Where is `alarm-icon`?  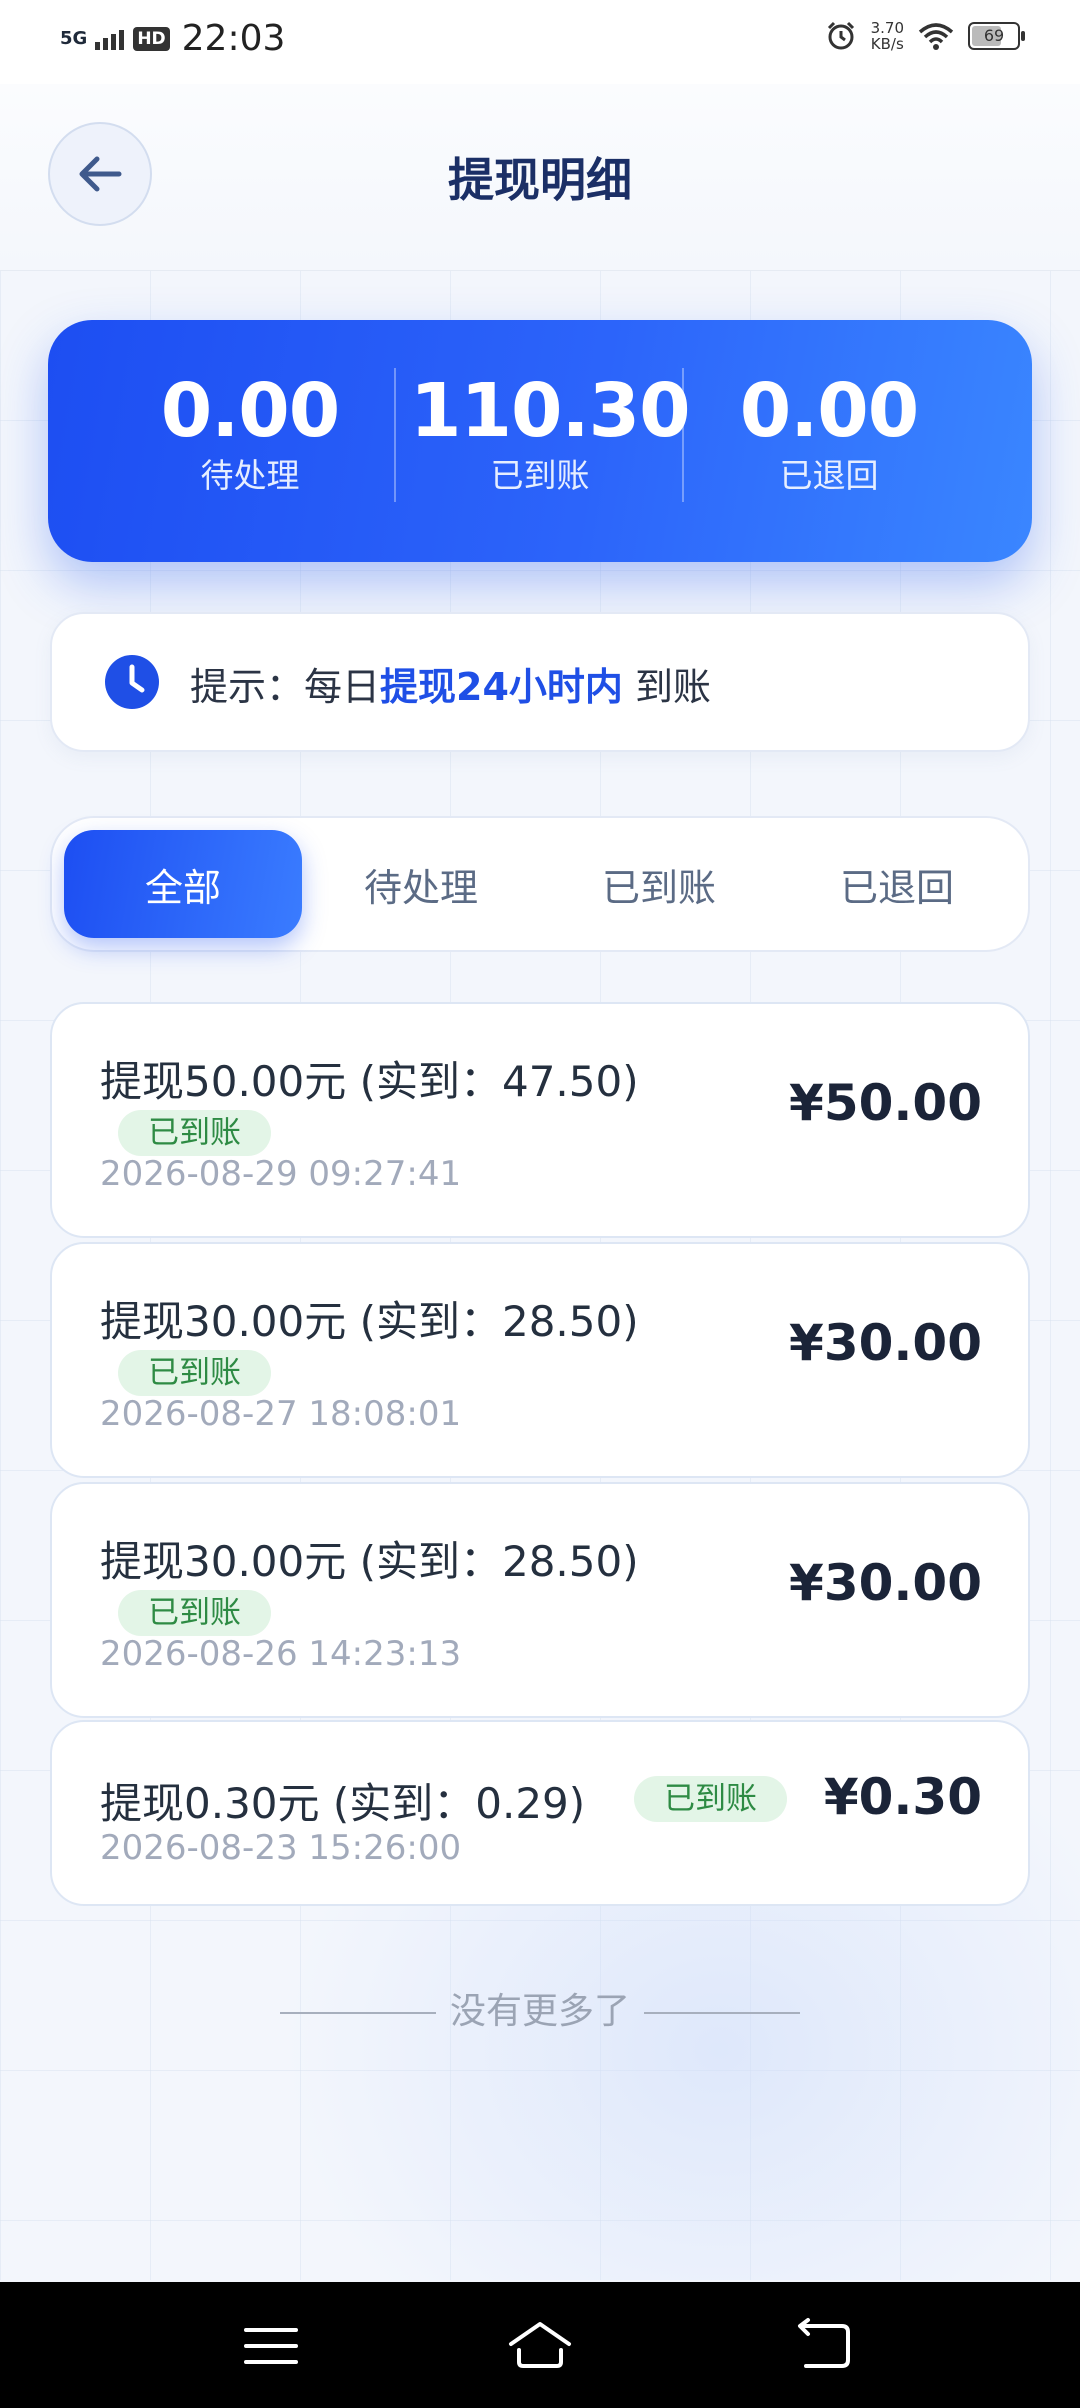 alarm-icon is located at coordinates (840, 35).